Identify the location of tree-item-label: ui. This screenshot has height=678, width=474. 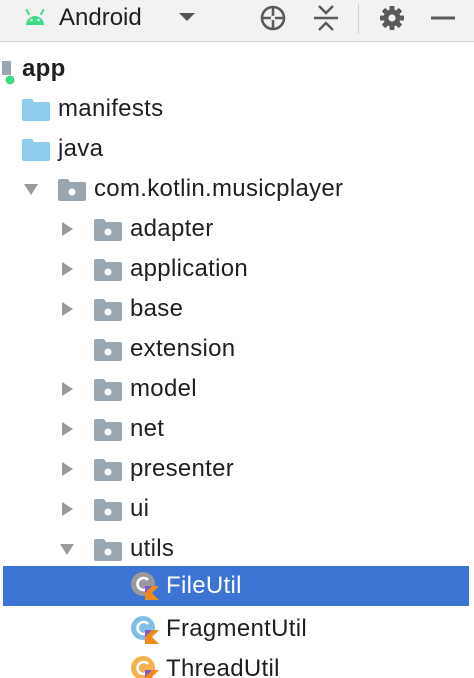
(140, 508).